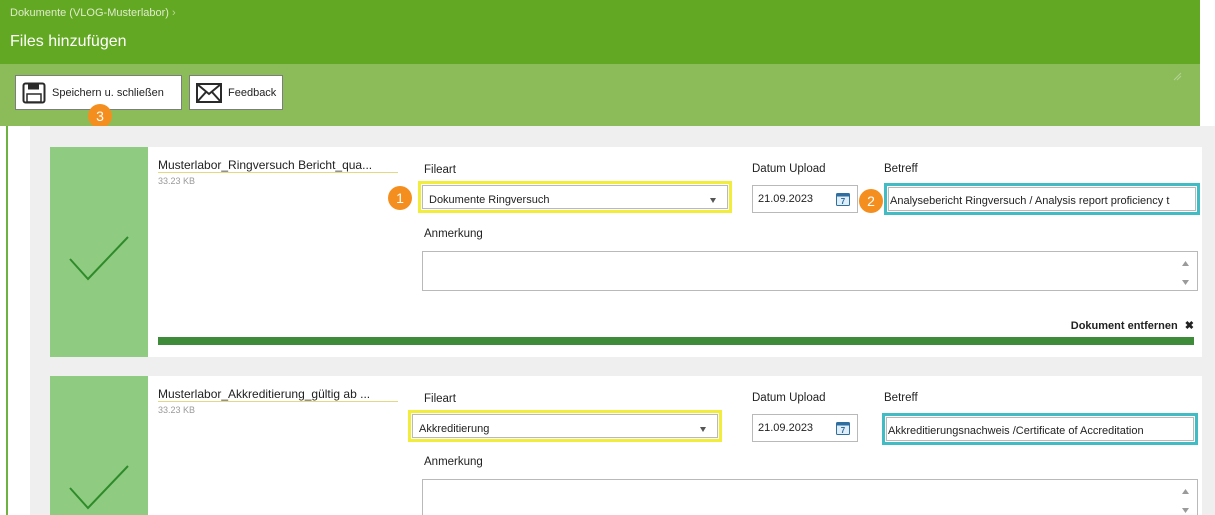 Image resolution: width=1215 pixels, height=515 pixels. I want to click on remove-document-button: Dokument entfernen ✖, so click(1132, 325).